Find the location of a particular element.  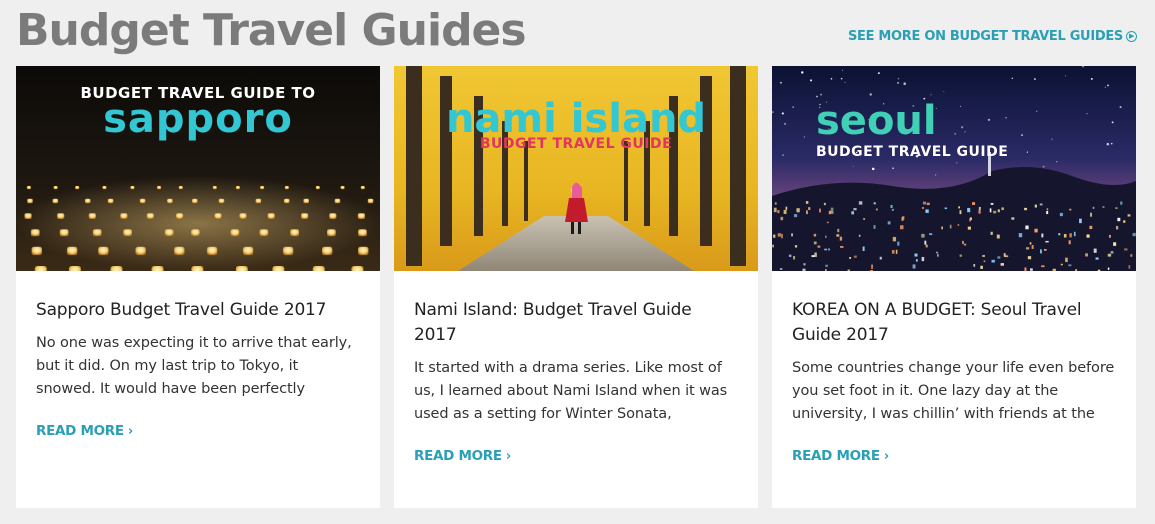

card-title: Nami Island: Budget Travel Guide 2017 is located at coordinates (576, 323).